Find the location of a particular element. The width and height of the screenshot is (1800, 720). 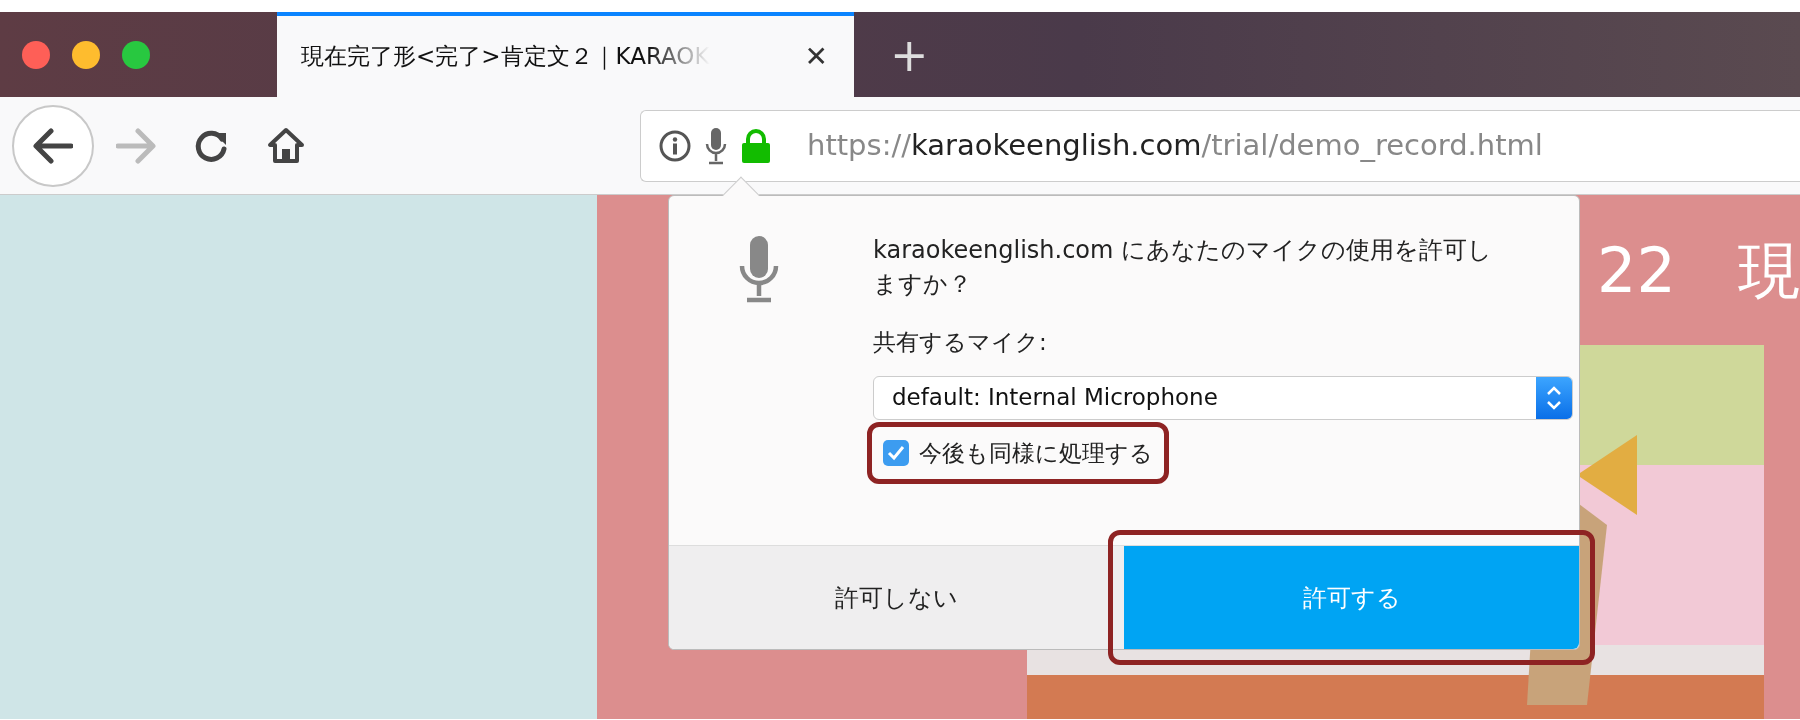

right-arrow-icon is located at coordinates (136, 145).